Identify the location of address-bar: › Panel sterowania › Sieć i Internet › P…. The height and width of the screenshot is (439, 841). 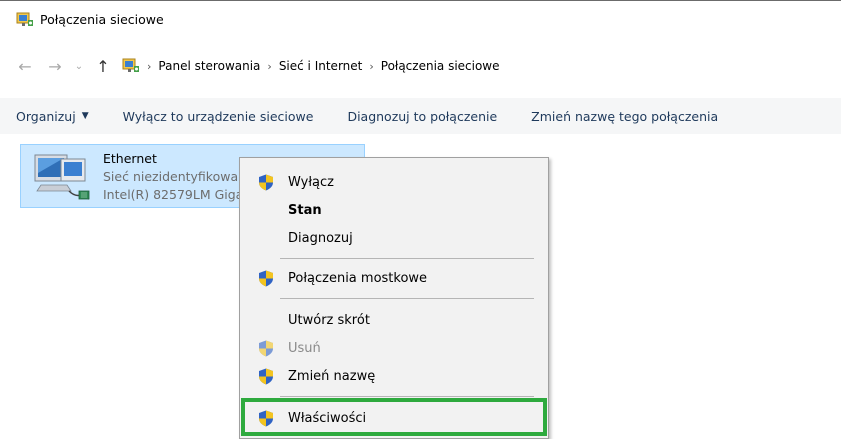
(311, 66).